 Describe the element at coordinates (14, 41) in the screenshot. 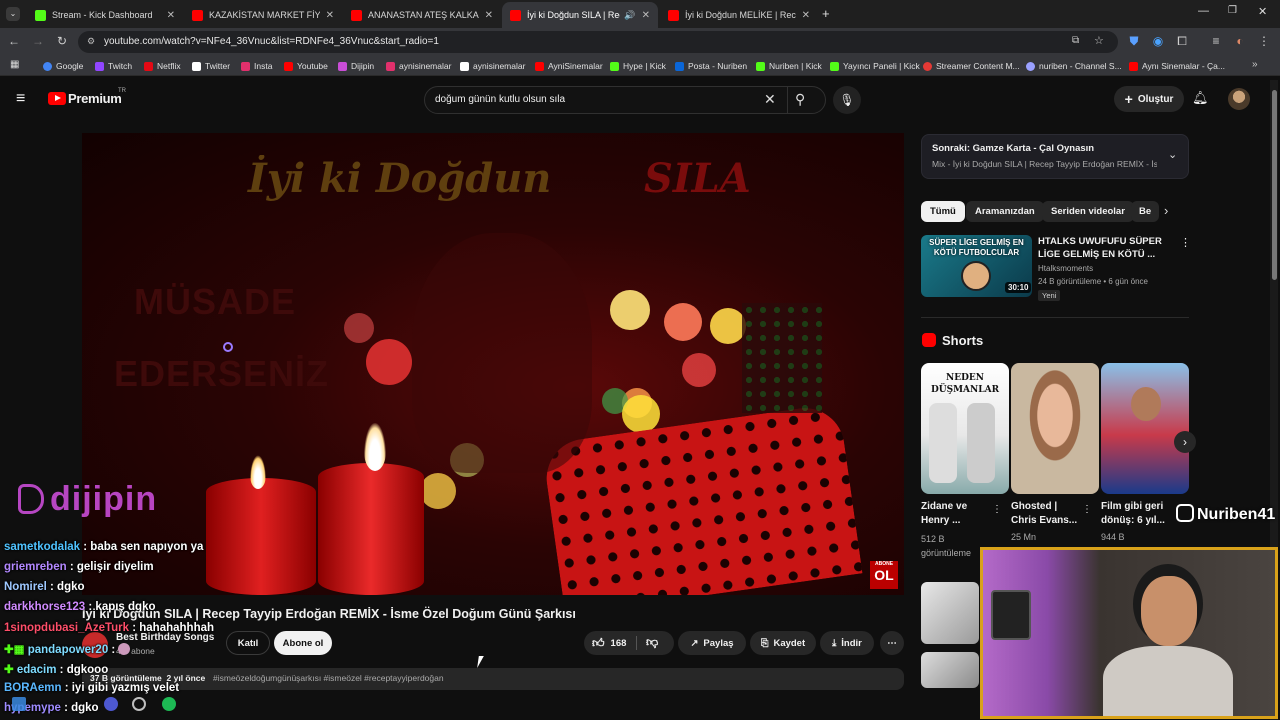

I see `back-arrow-icon: ←` at that location.